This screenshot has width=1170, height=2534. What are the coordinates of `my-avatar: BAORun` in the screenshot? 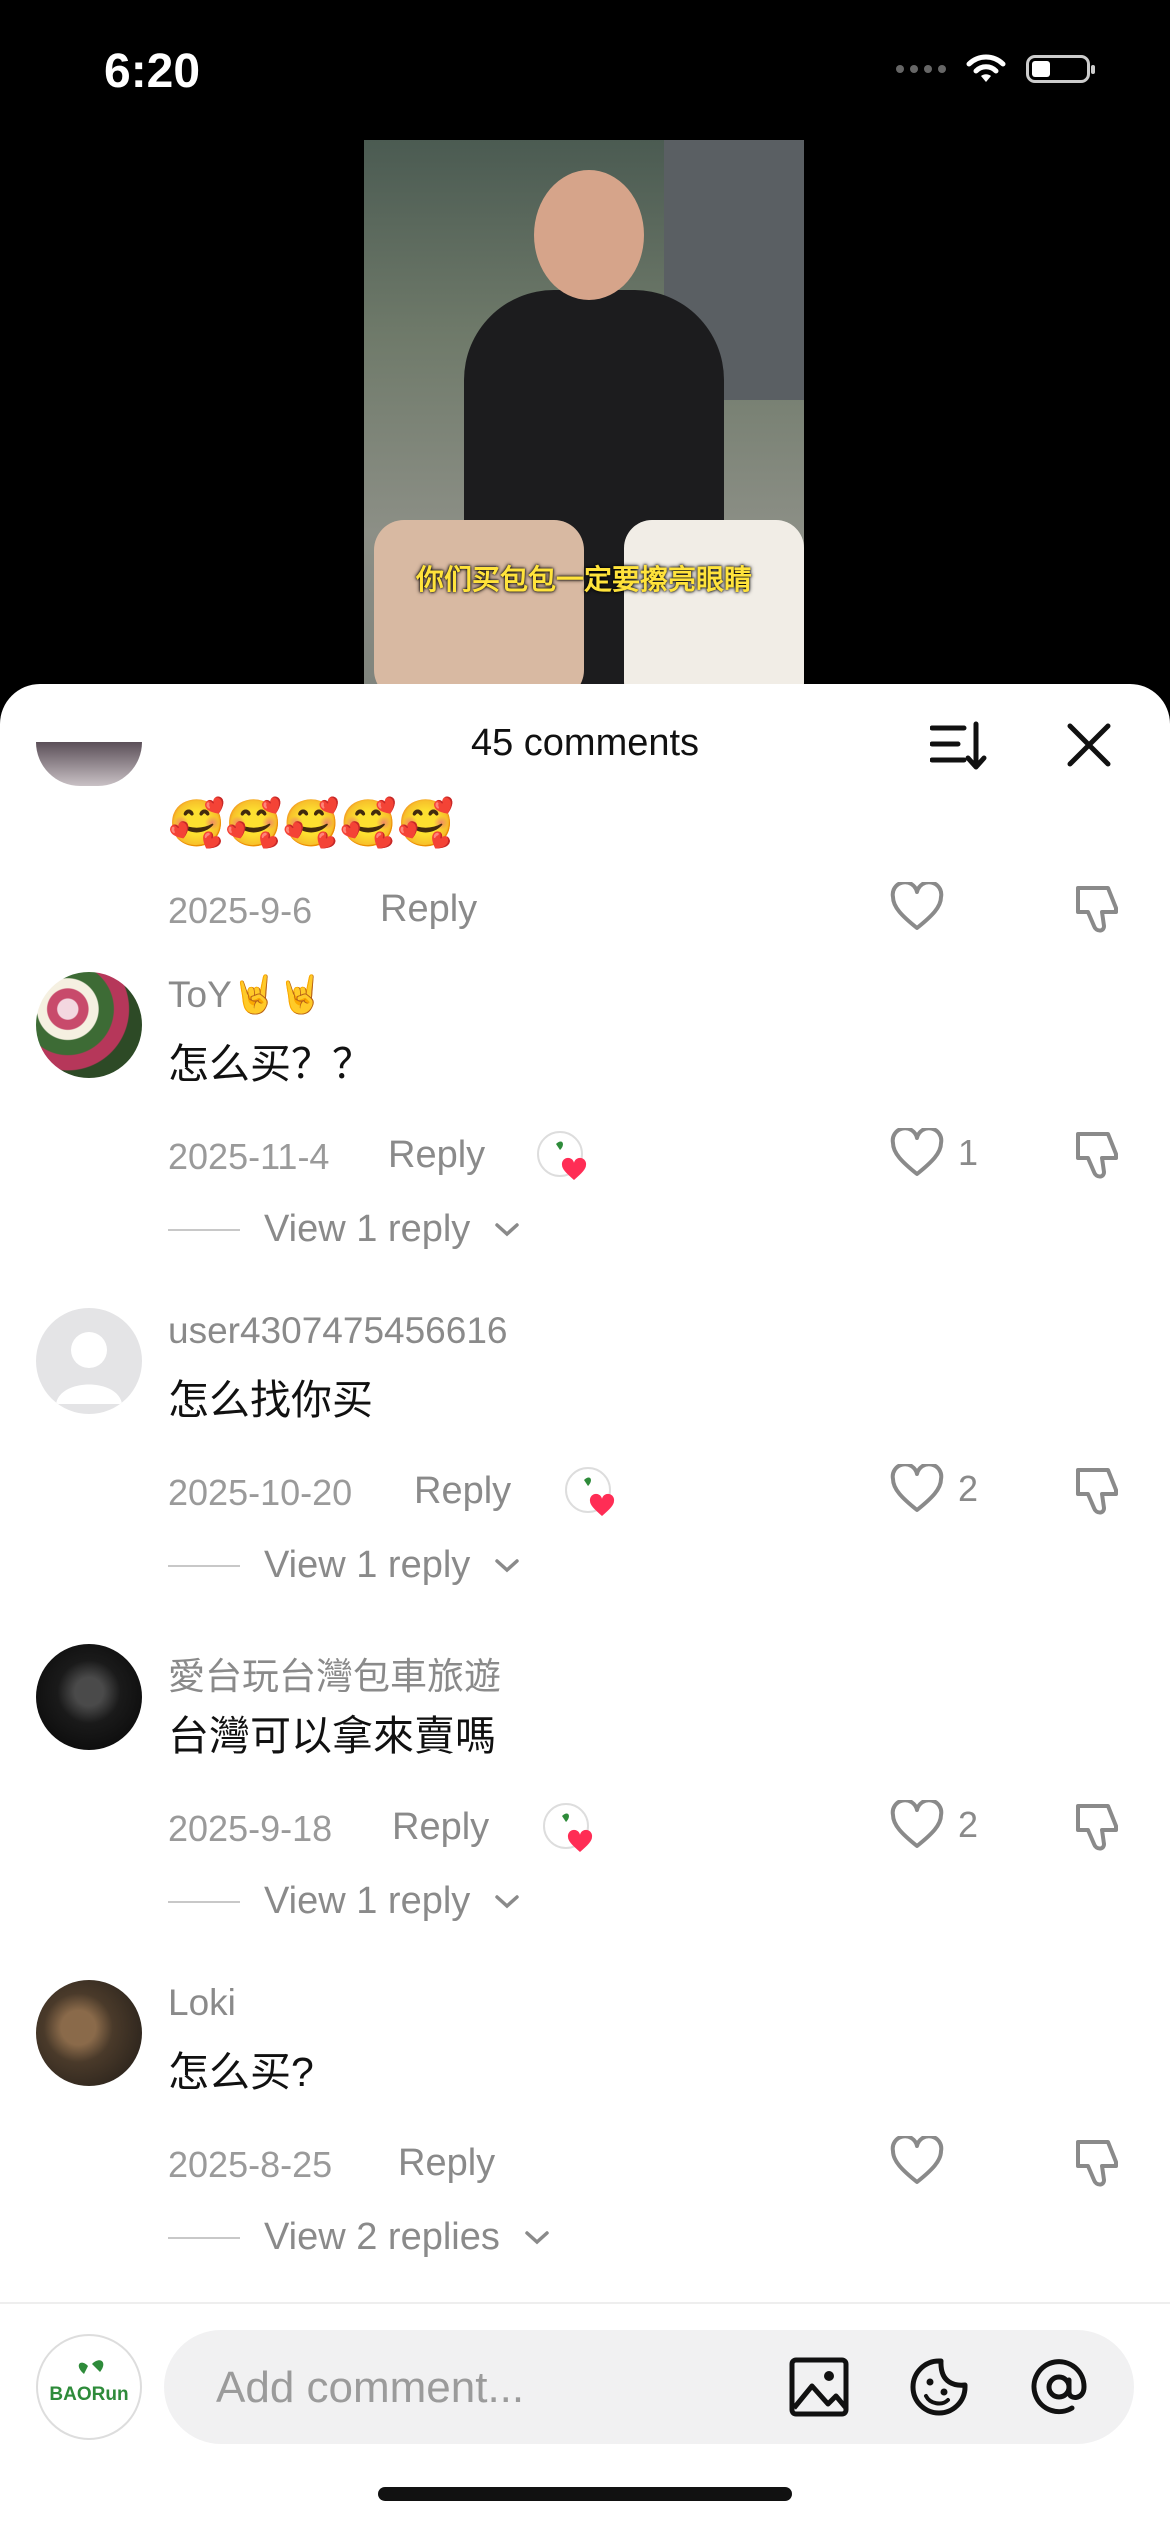 It's located at (89, 2387).